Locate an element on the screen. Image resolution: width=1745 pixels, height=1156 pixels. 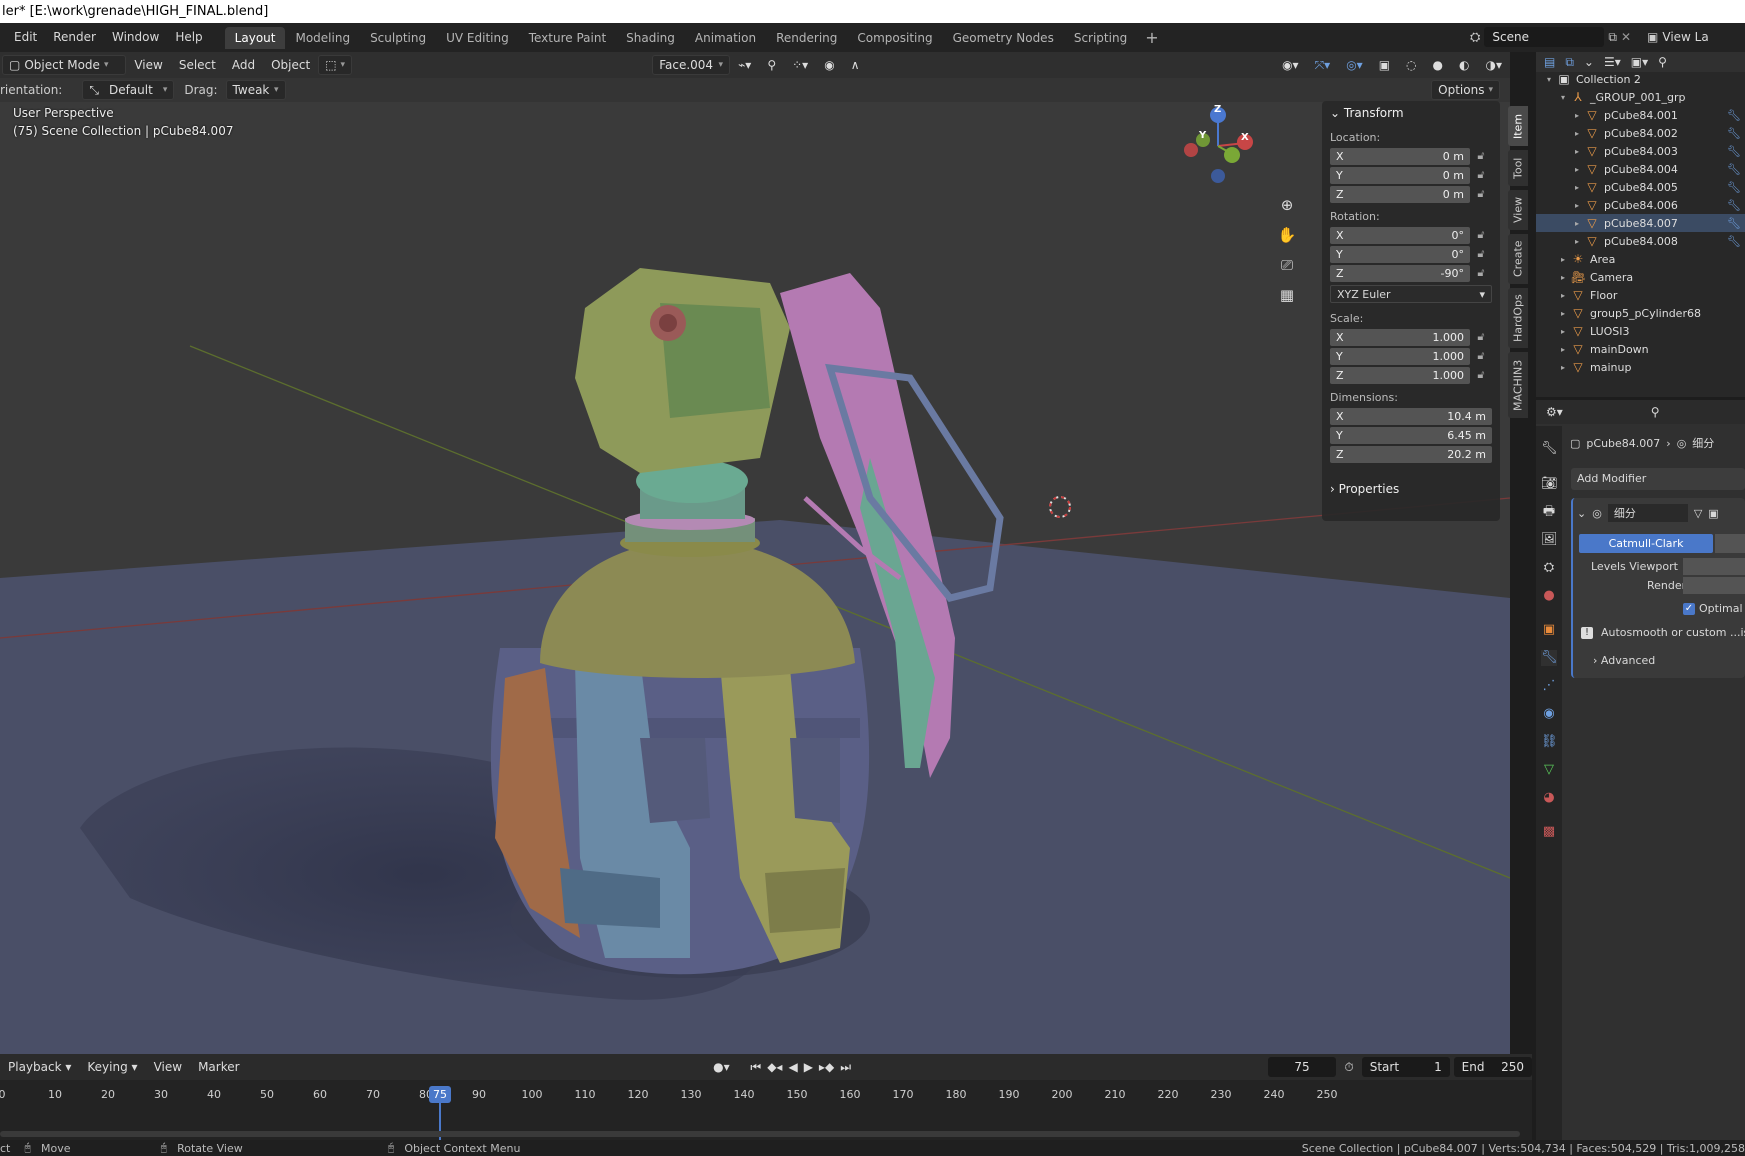
location-y-field: Y0 m is located at coordinates (1400, 175).